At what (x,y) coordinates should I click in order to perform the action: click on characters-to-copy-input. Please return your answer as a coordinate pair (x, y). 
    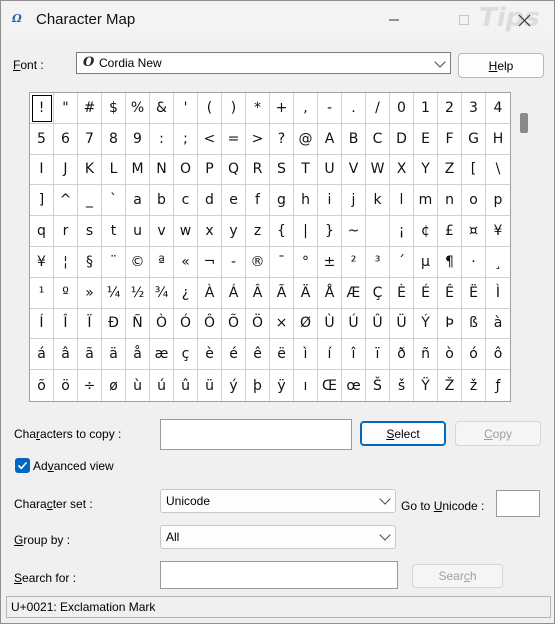
    Looking at the image, I should click on (256, 434).